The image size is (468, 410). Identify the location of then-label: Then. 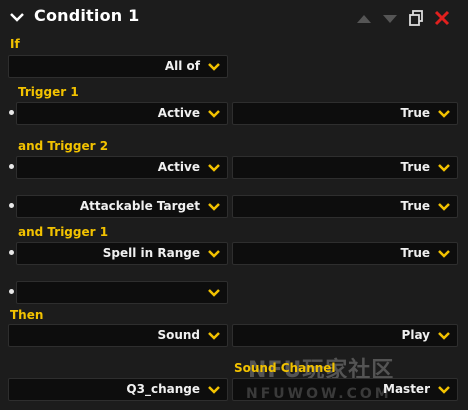
(27, 315).